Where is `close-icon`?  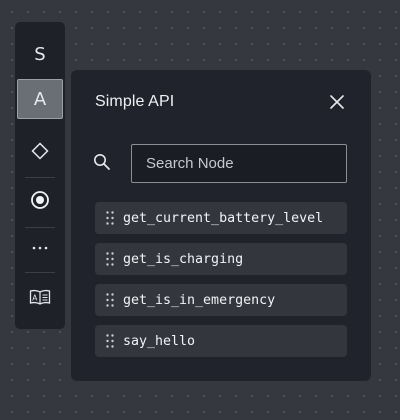
close-icon is located at coordinates (337, 102).